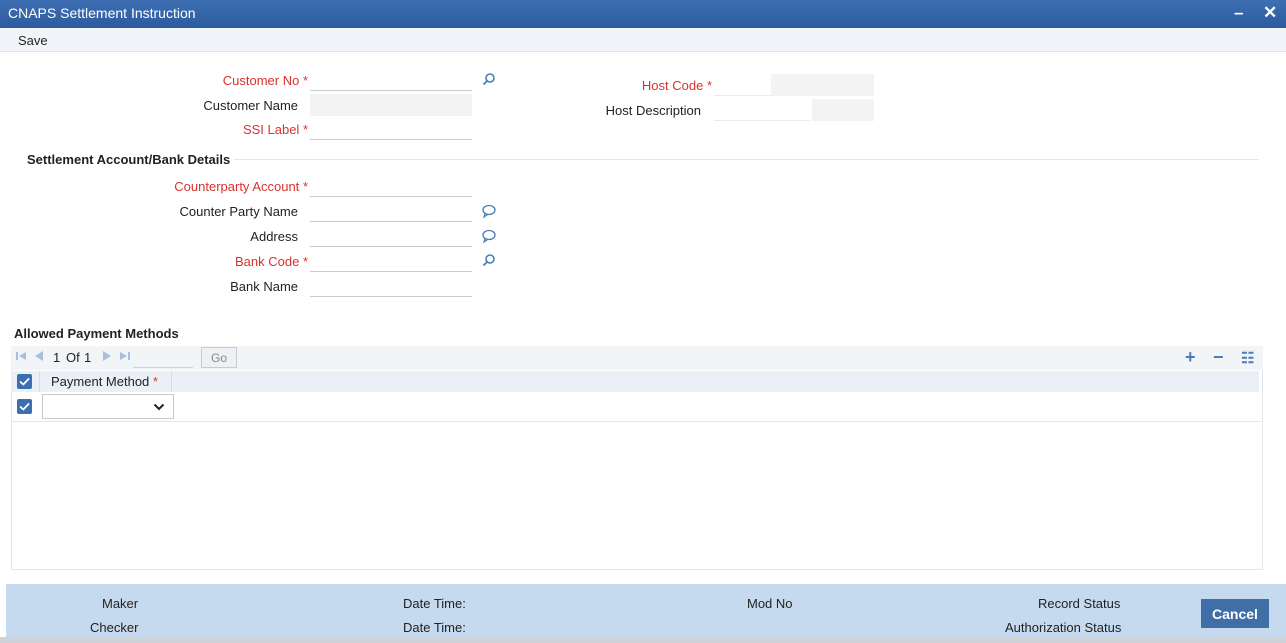 This screenshot has width=1286, height=643. What do you see at coordinates (264, 286) in the screenshot?
I see `bank-name-label: Bank Name` at bounding box center [264, 286].